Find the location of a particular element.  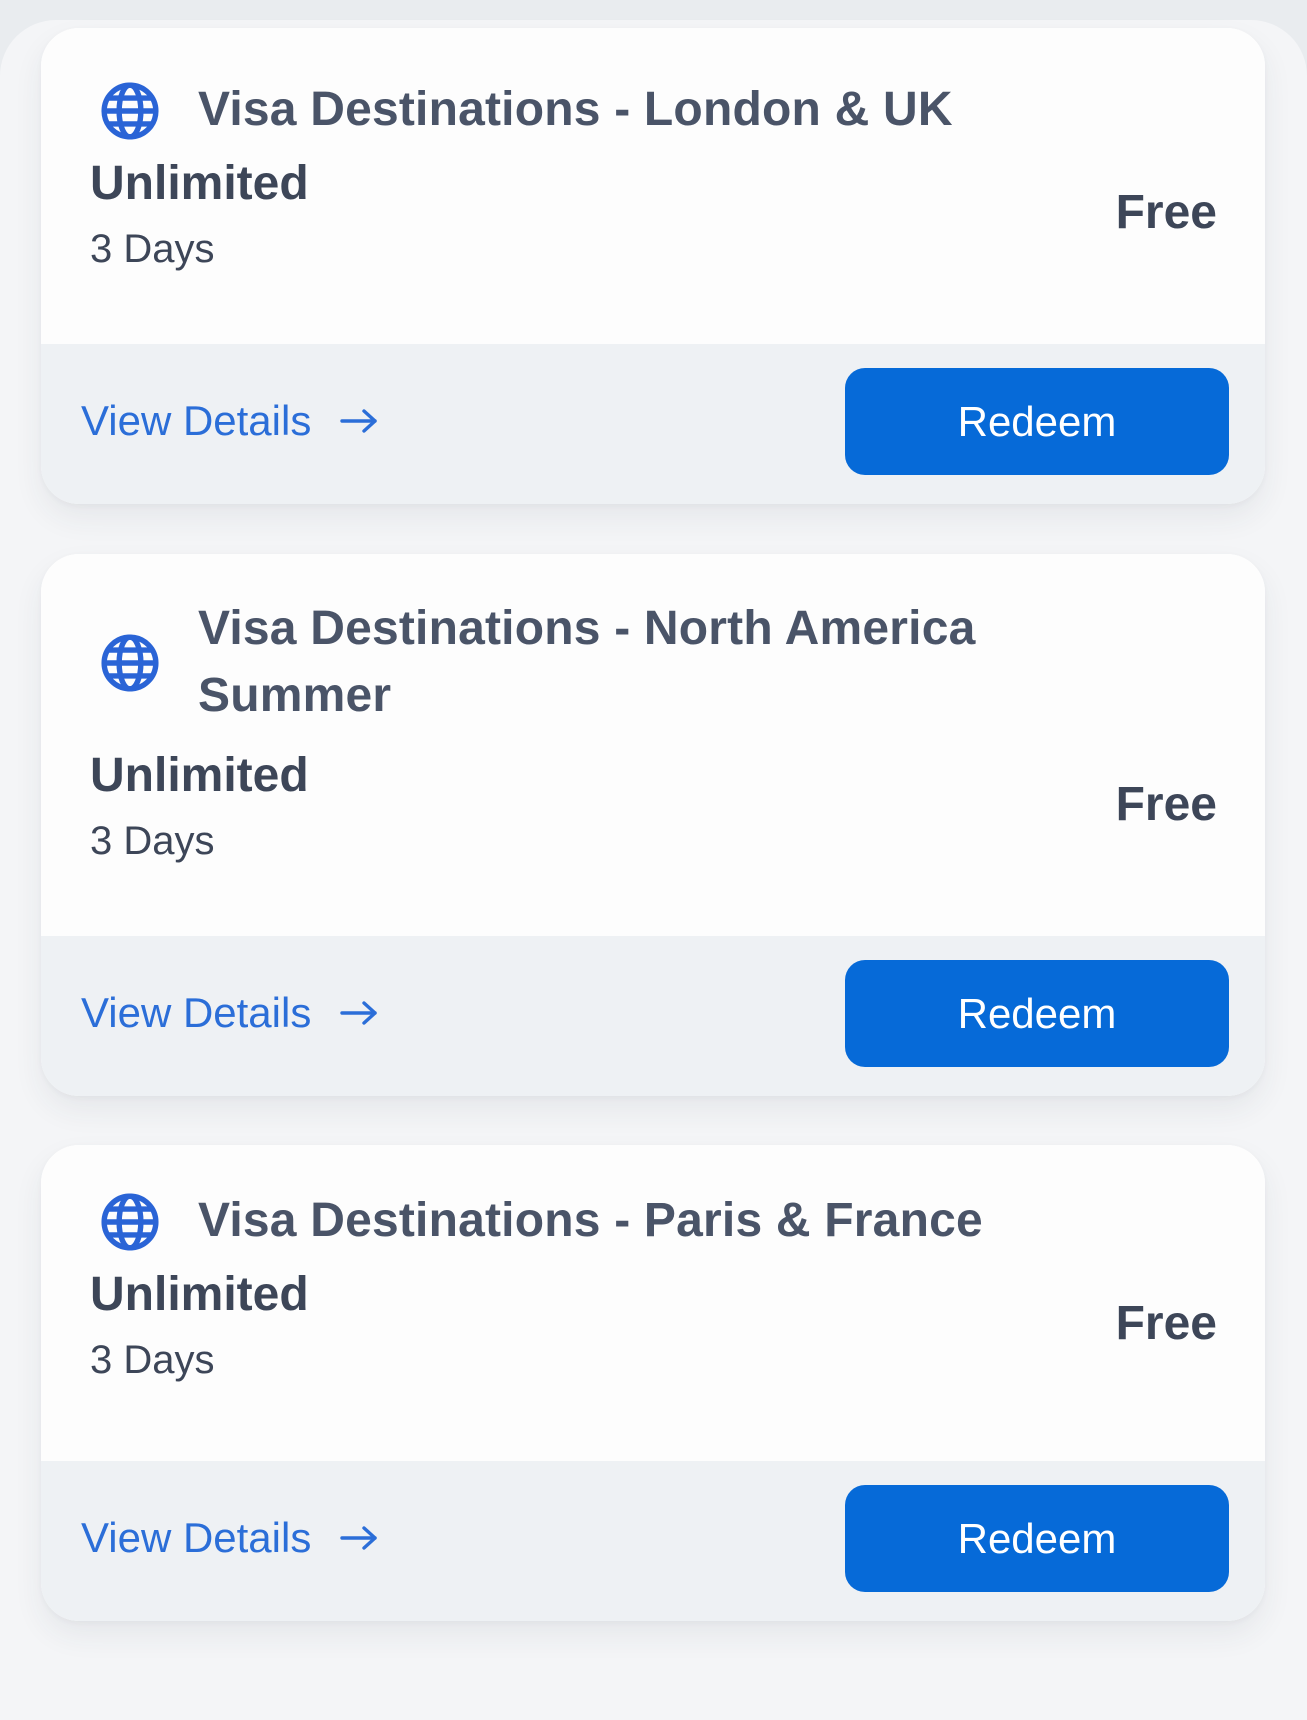

offer-title: Visa Destinations - North America Summer is located at coordinates (587, 662).